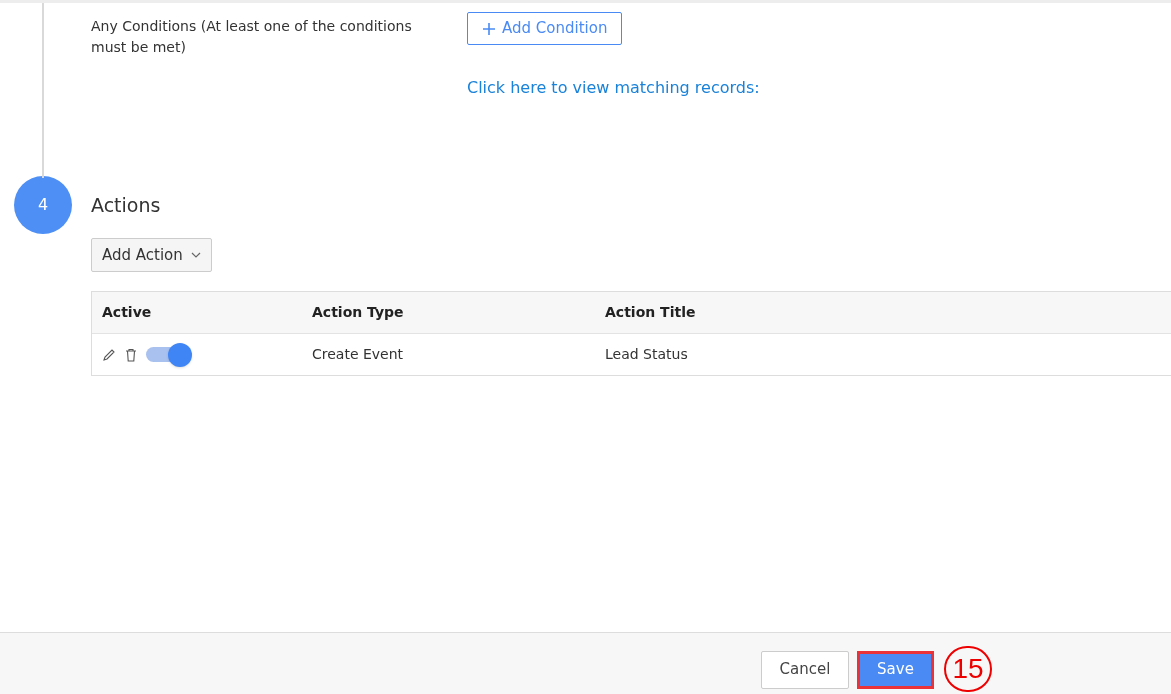 The height and width of the screenshot is (694, 1171). I want to click on matching-records-link: Click here to view matching records:, so click(613, 88).